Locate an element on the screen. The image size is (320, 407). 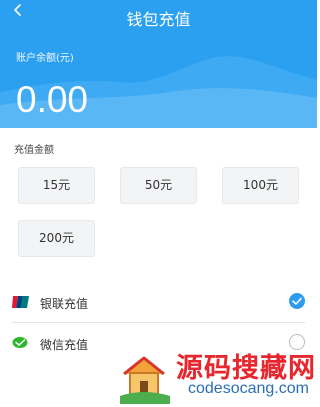
recharge-amount-label: 充值金额 is located at coordinates (34, 150).